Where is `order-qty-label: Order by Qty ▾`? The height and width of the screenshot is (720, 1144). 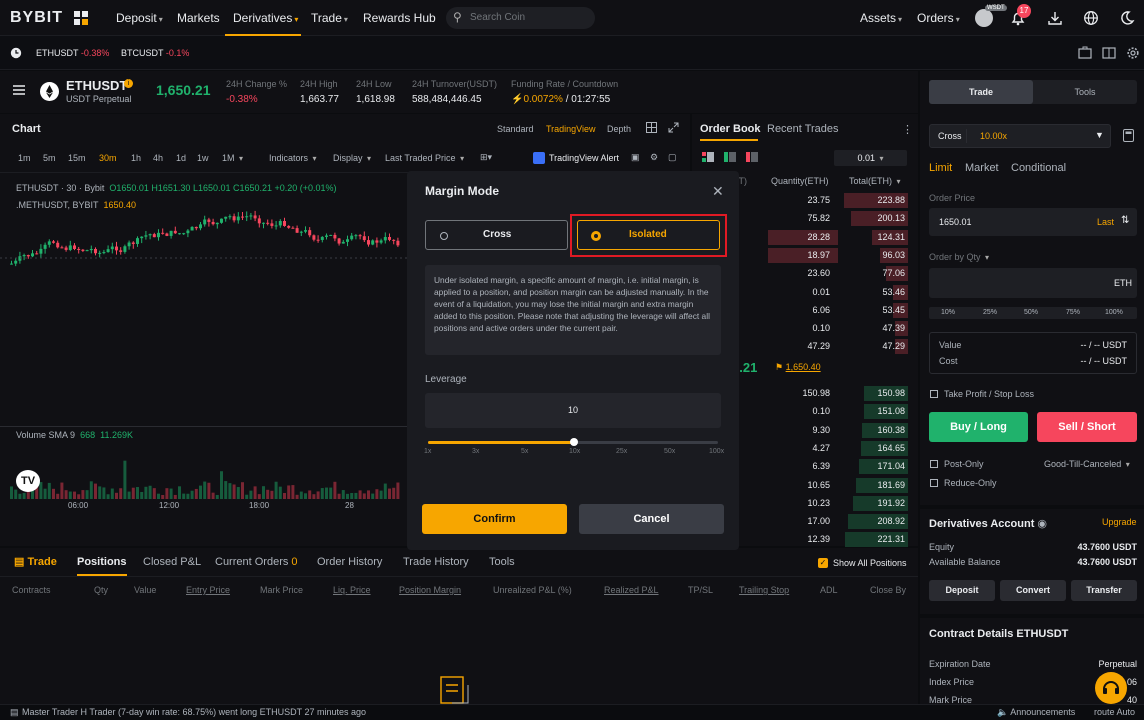
order-qty-label: Order by Qty ▾ is located at coordinates (959, 257).